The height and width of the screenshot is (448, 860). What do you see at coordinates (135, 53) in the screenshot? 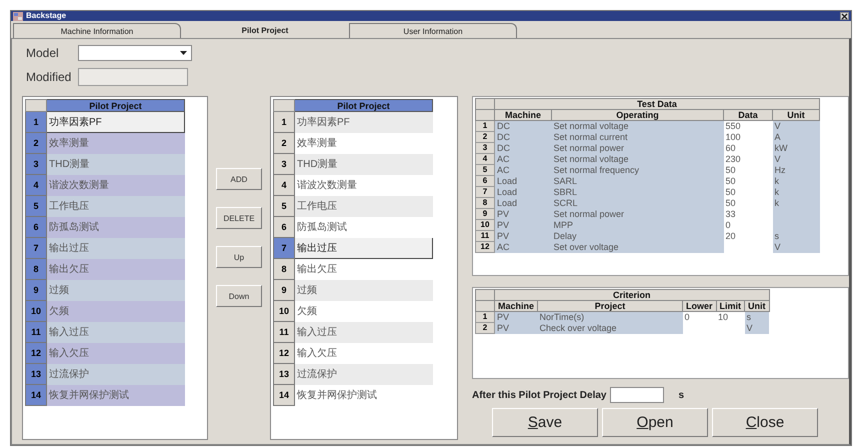
I see `model-dropdown` at bounding box center [135, 53].